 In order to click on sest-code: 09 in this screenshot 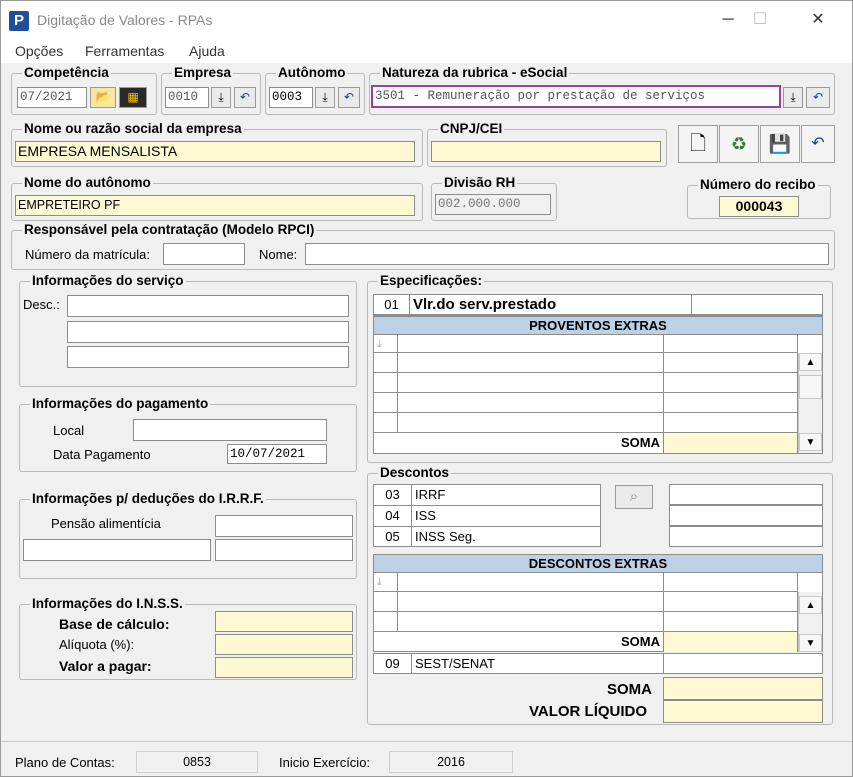, I will do `click(393, 663)`.